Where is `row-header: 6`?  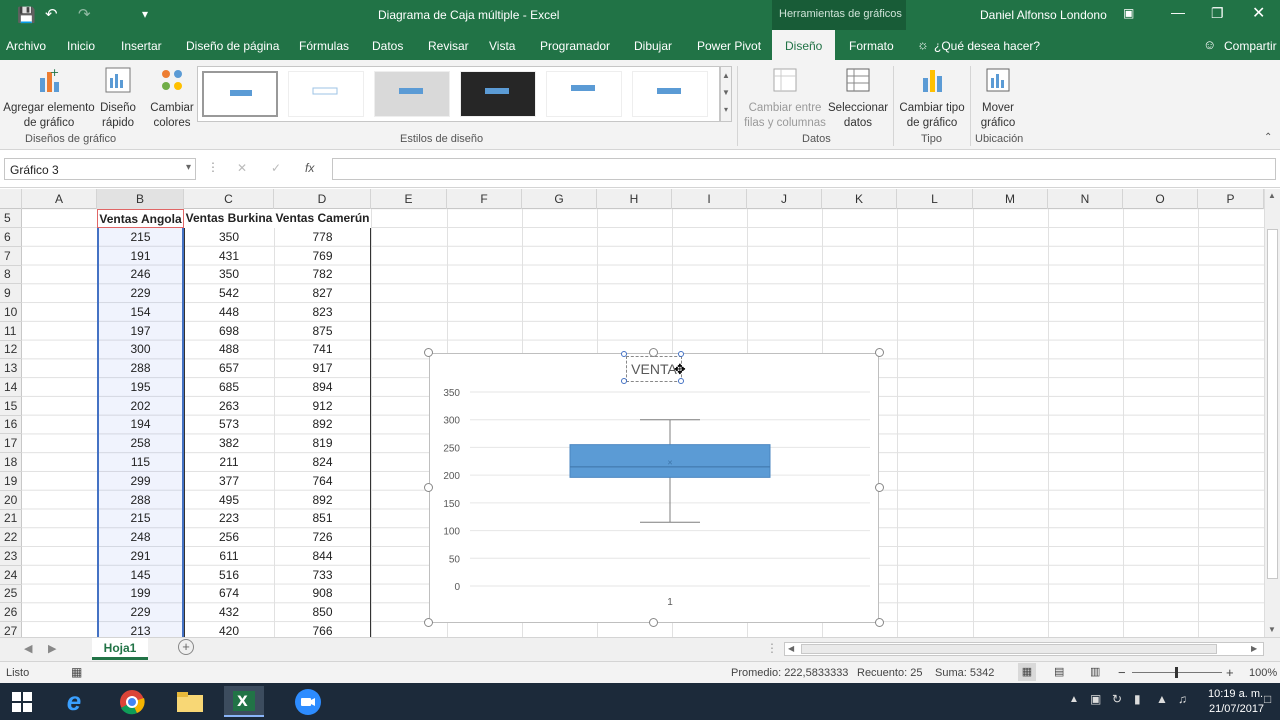
row-header: 6 is located at coordinates (11, 237).